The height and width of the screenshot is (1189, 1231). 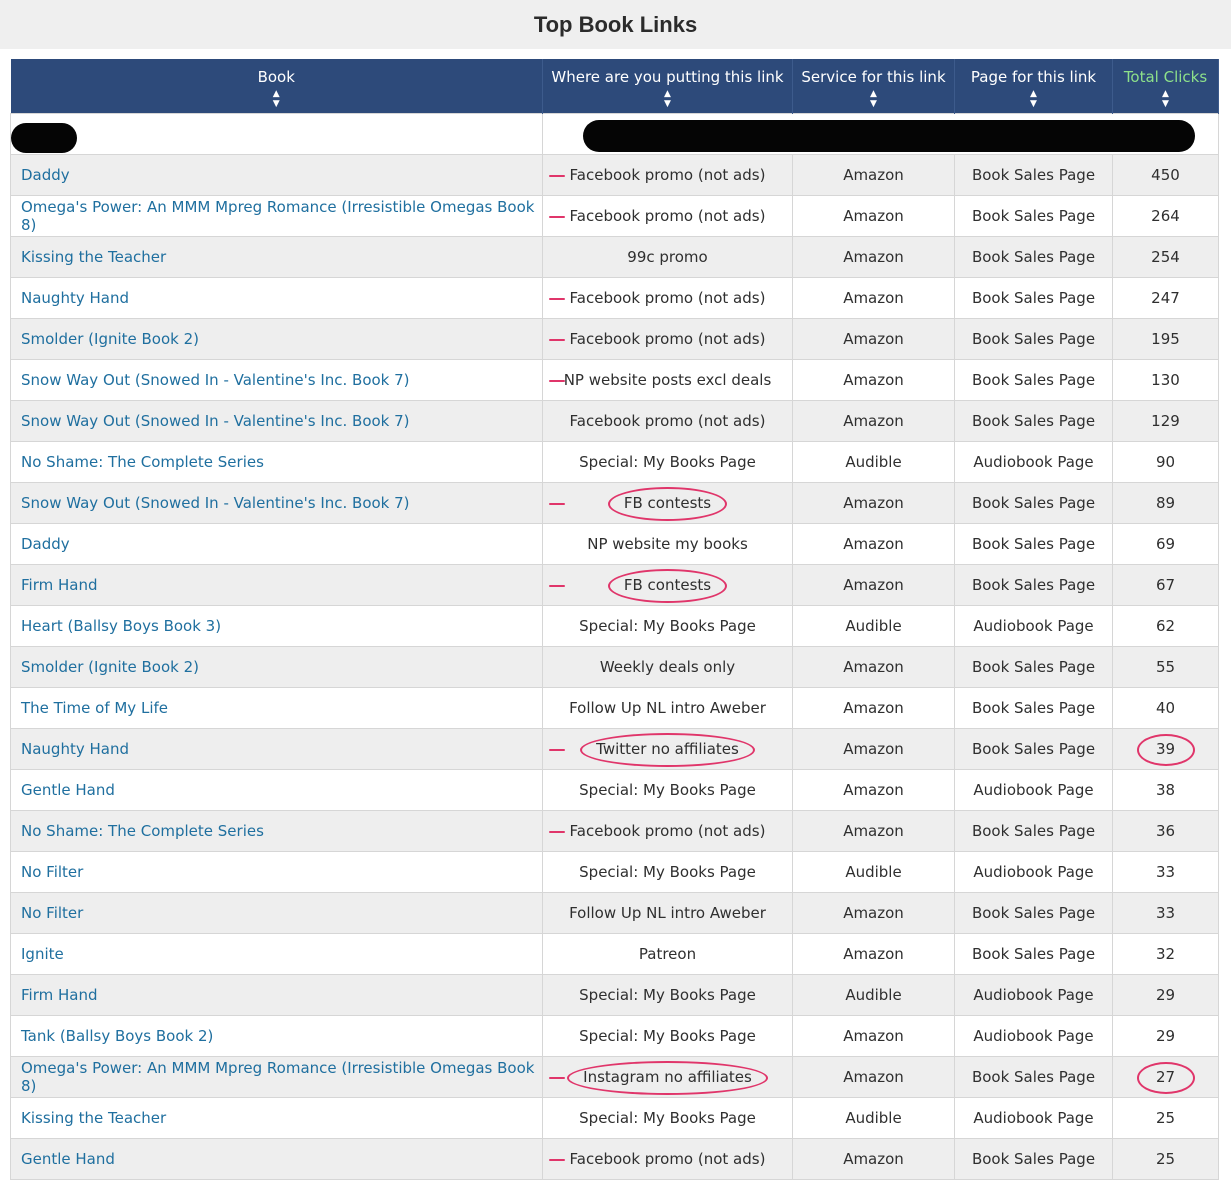 I want to click on book-cell: No Filter, so click(x=276, y=872).